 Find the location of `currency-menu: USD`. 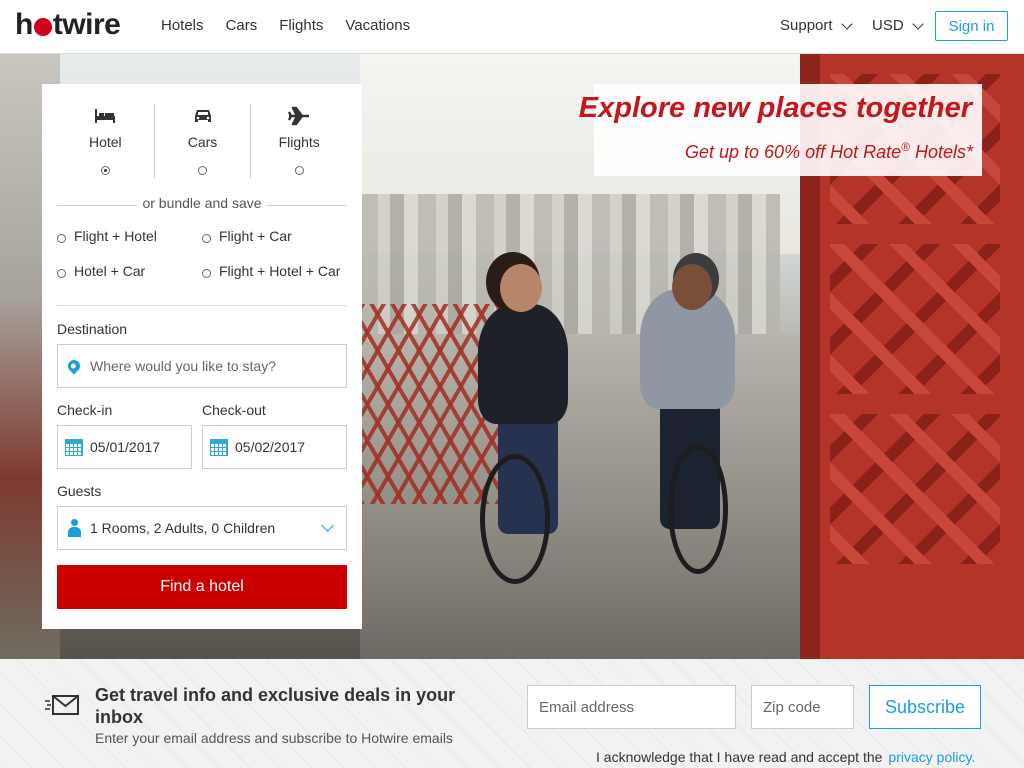

currency-menu: USD is located at coordinates (898, 25).